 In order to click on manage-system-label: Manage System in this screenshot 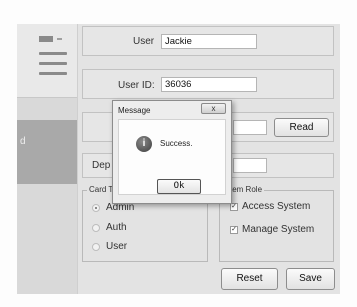, I will do `click(278, 229)`.